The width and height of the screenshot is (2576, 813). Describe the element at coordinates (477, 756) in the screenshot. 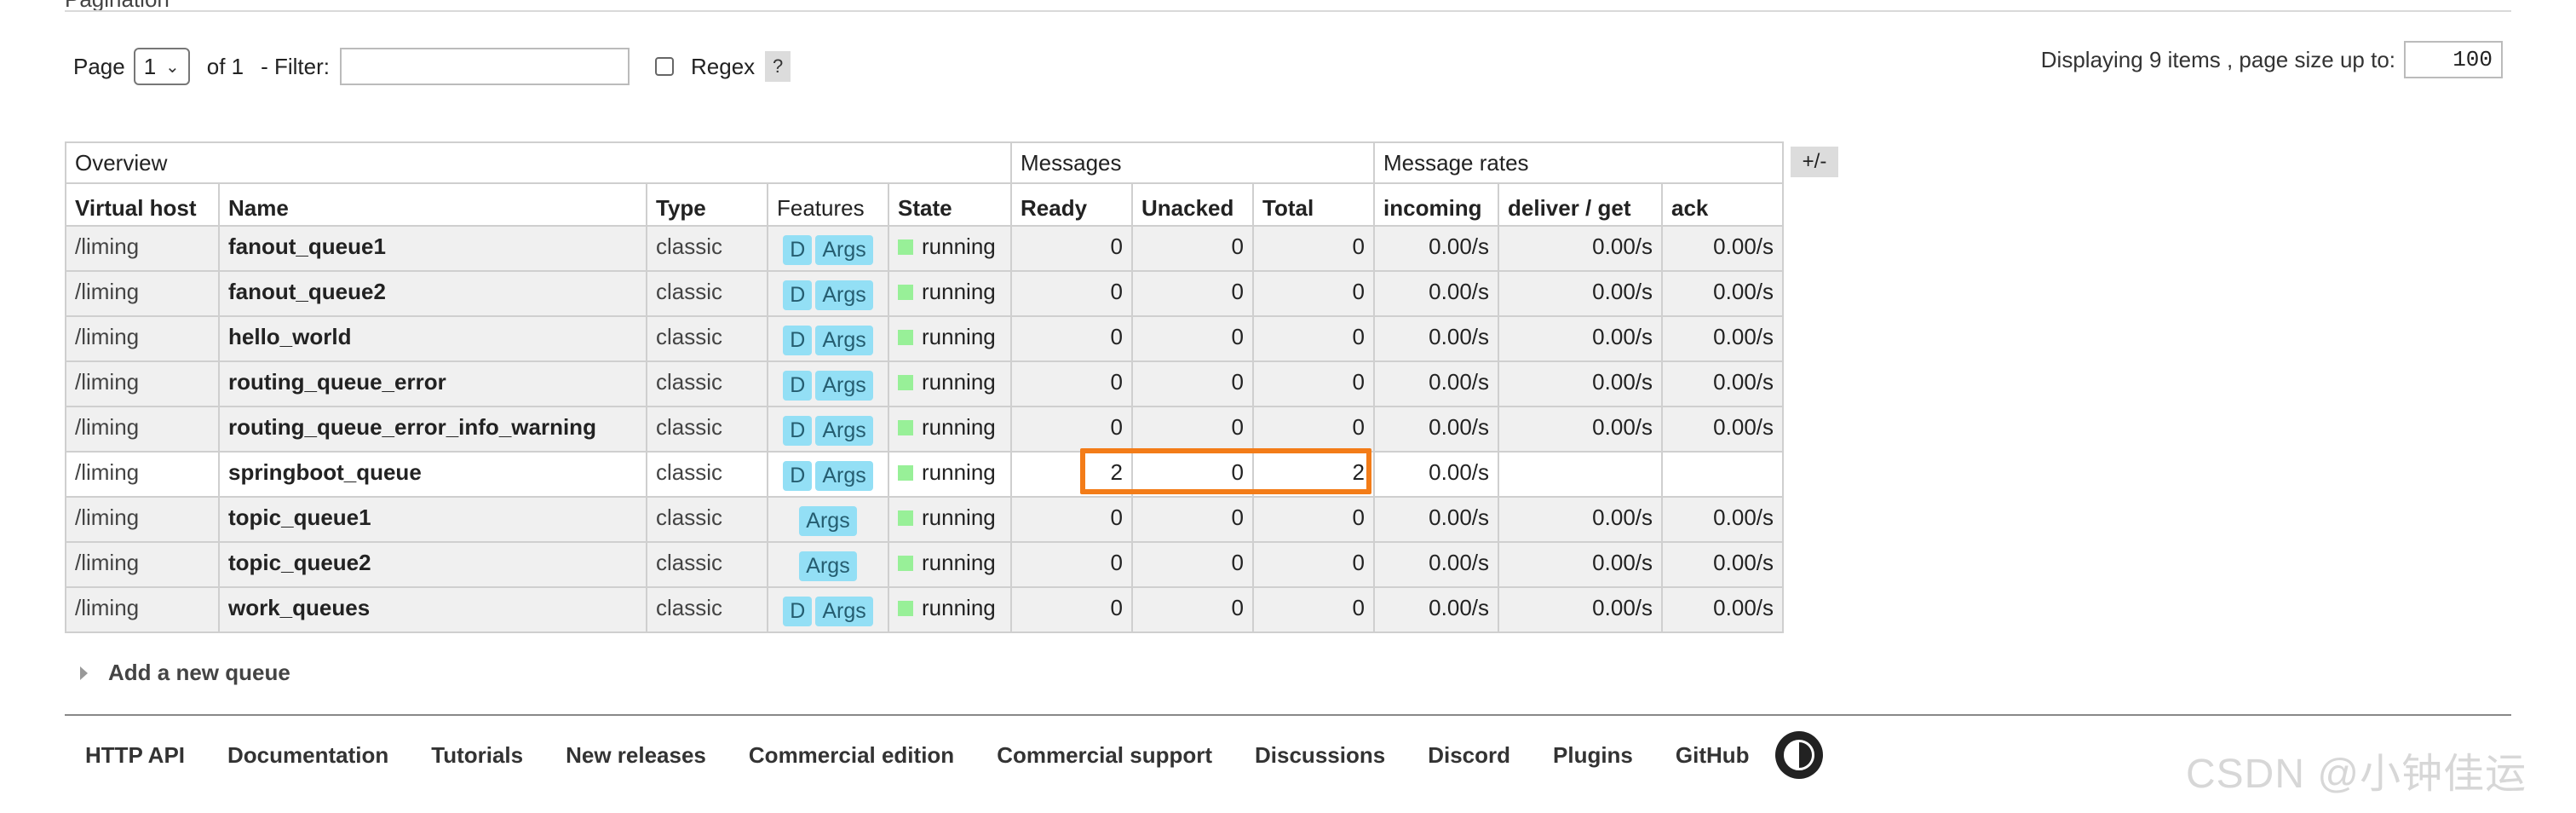

I see `footer-link-tutorials: Tutorials` at that location.